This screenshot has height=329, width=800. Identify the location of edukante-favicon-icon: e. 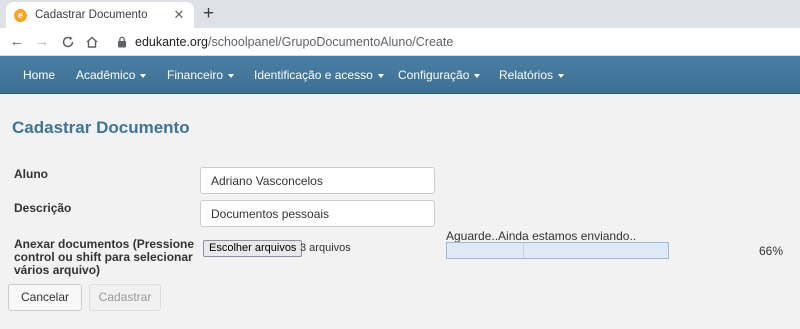
(20, 15).